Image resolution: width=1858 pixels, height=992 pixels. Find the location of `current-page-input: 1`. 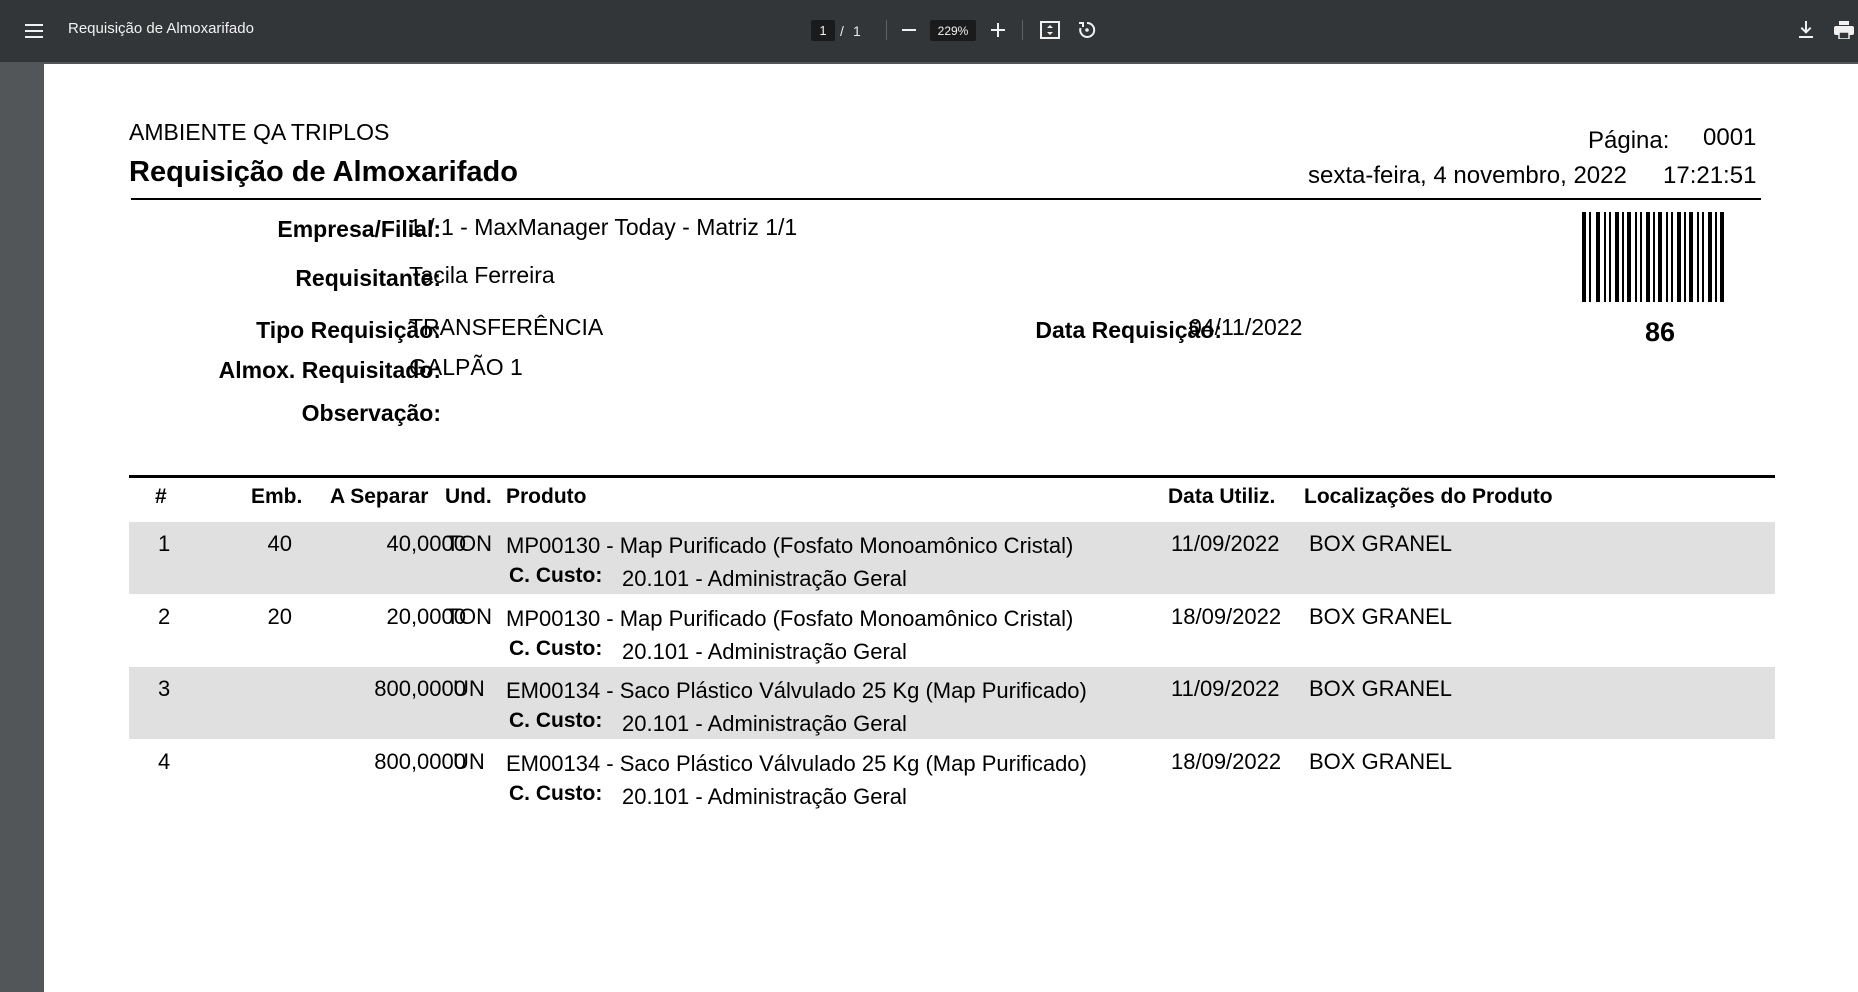

current-page-input: 1 is located at coordinates (823, 30).